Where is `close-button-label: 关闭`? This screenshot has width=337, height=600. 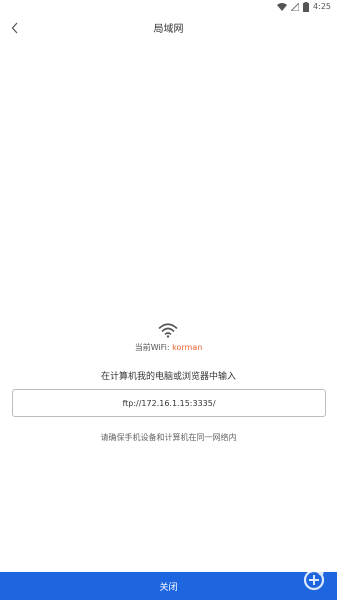 close-button-label: 关闭 is located at coordinates (168, 587).